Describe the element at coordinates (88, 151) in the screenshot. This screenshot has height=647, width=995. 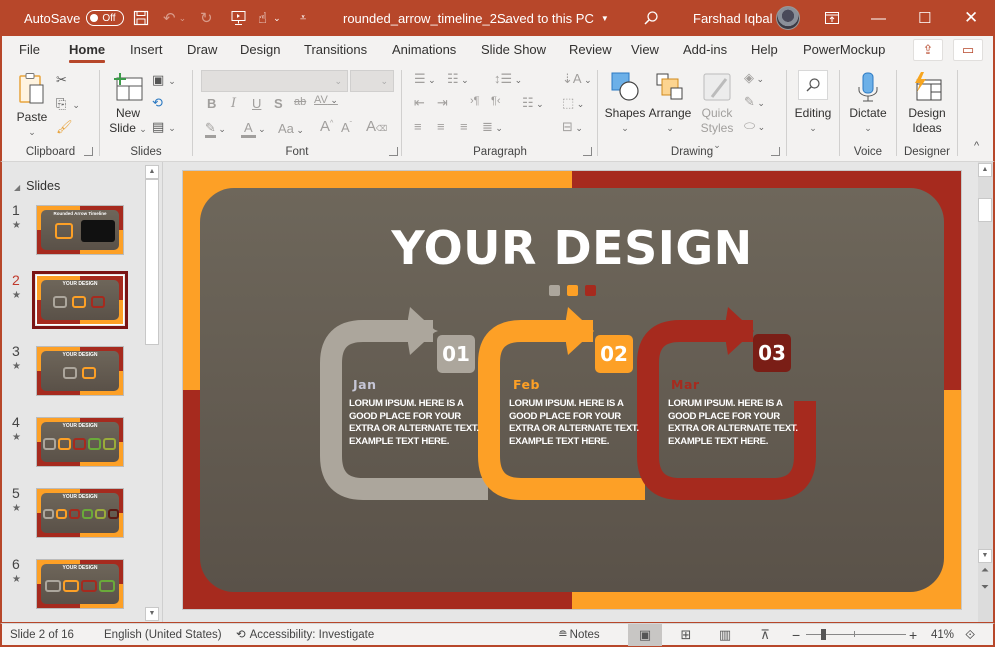
I see `clipboard-launcher-icon` at that location.